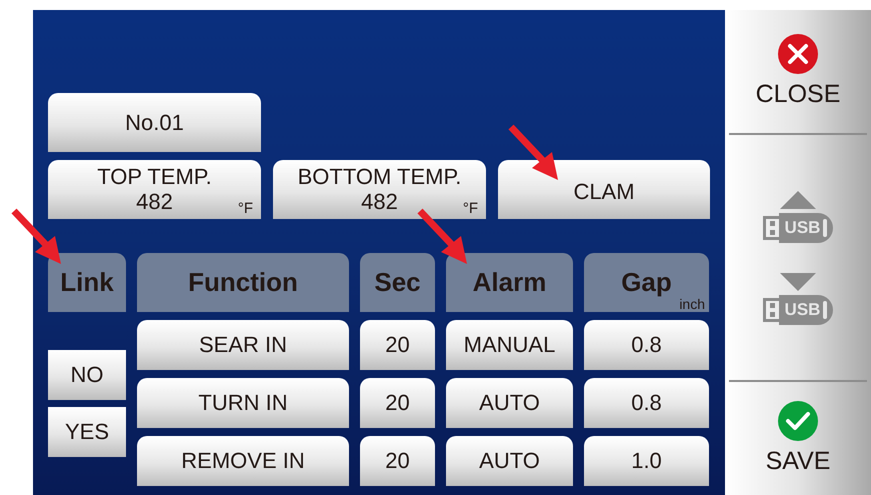  Describe the element at coordinates (646, 282) in the screenshot. I see `column-header-label: Gap` at that location.